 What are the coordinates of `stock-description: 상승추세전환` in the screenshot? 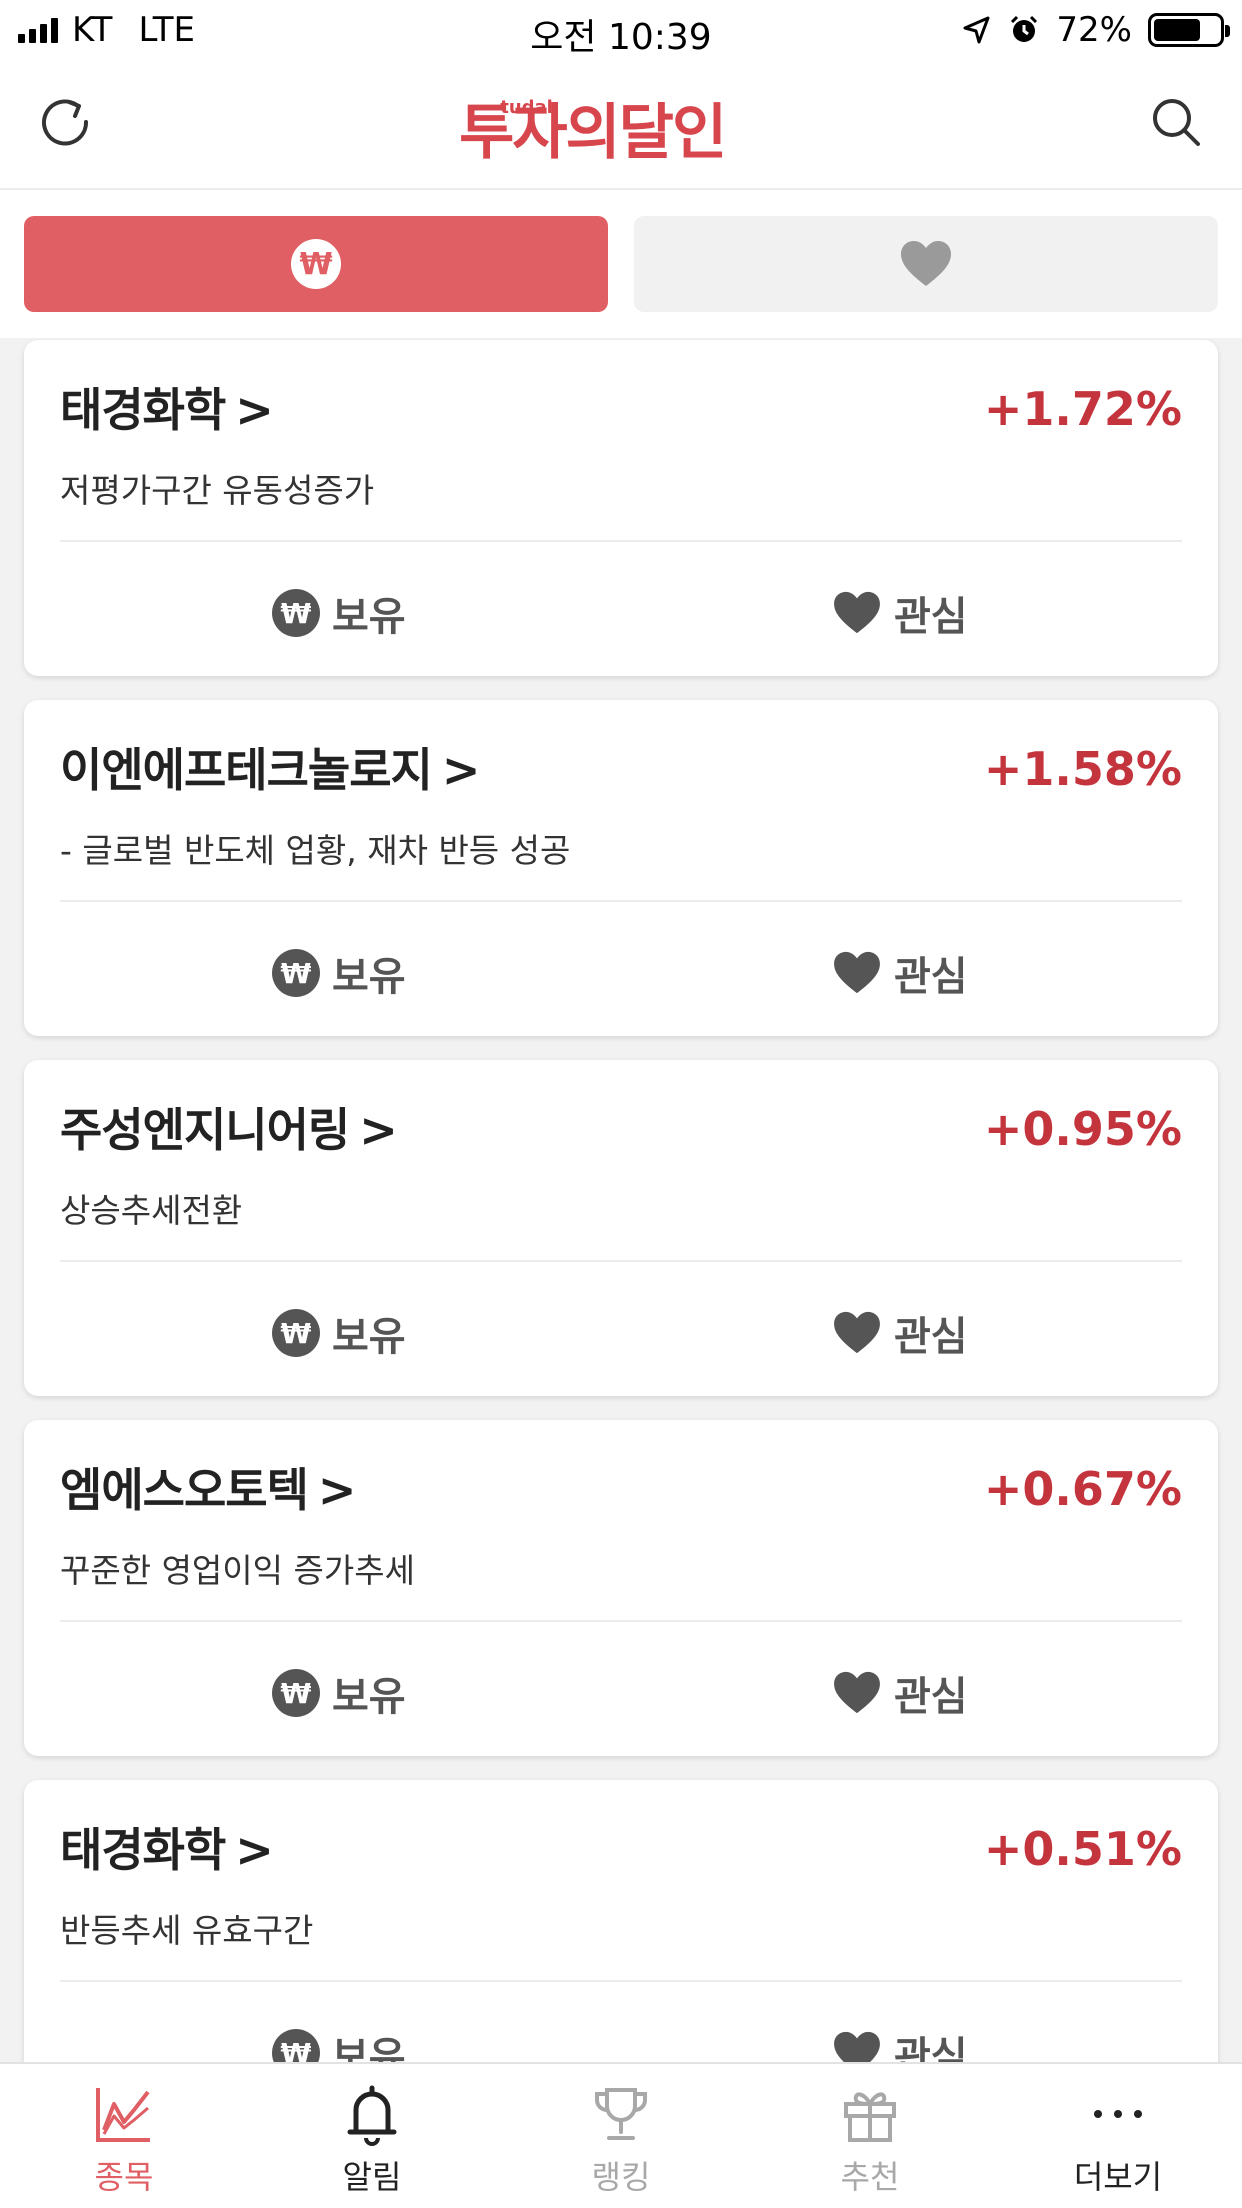 It's located at (151, 1210).